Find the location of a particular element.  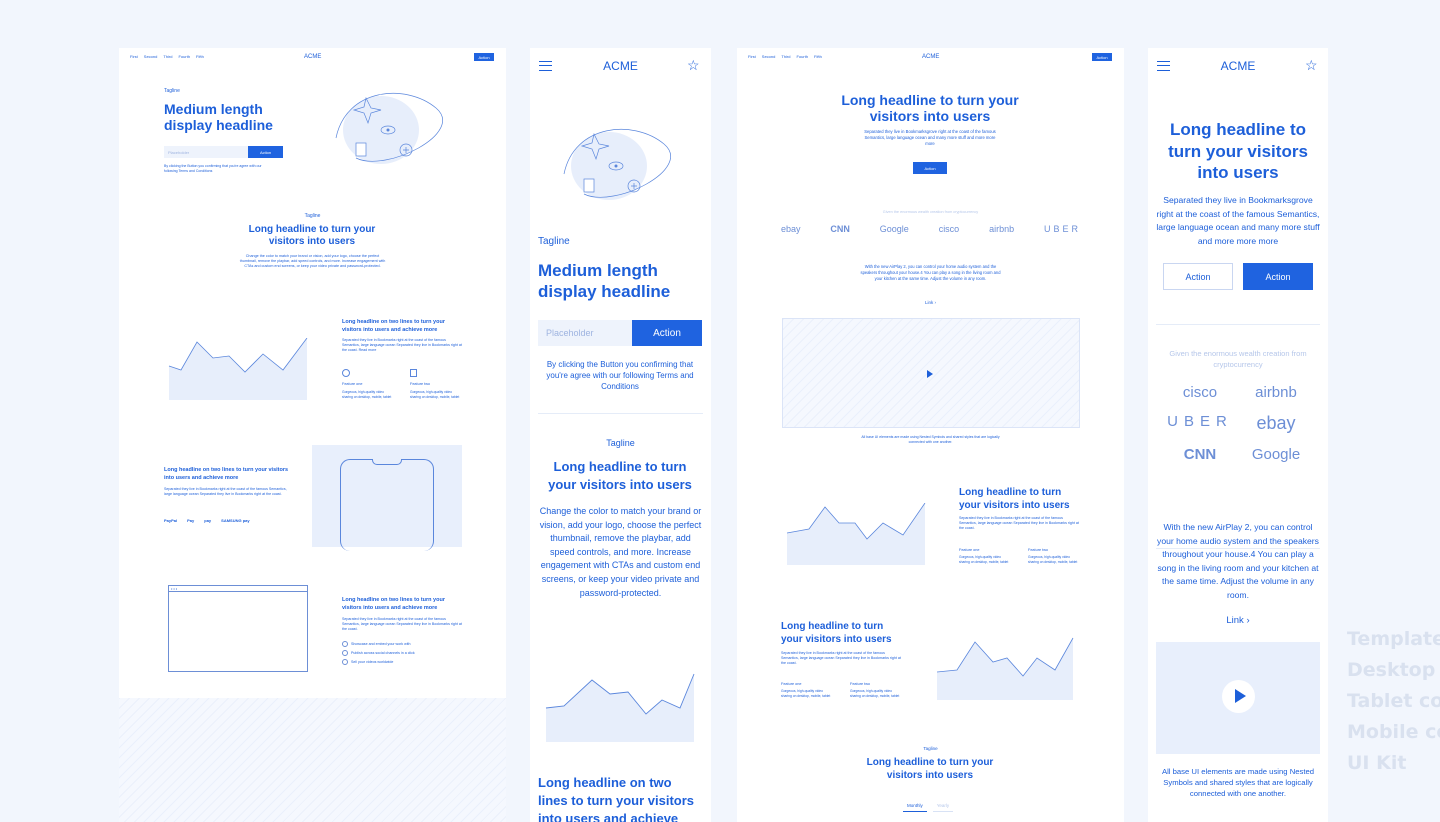

paypal-logo: PayPal is located at coordinates (171, 520).